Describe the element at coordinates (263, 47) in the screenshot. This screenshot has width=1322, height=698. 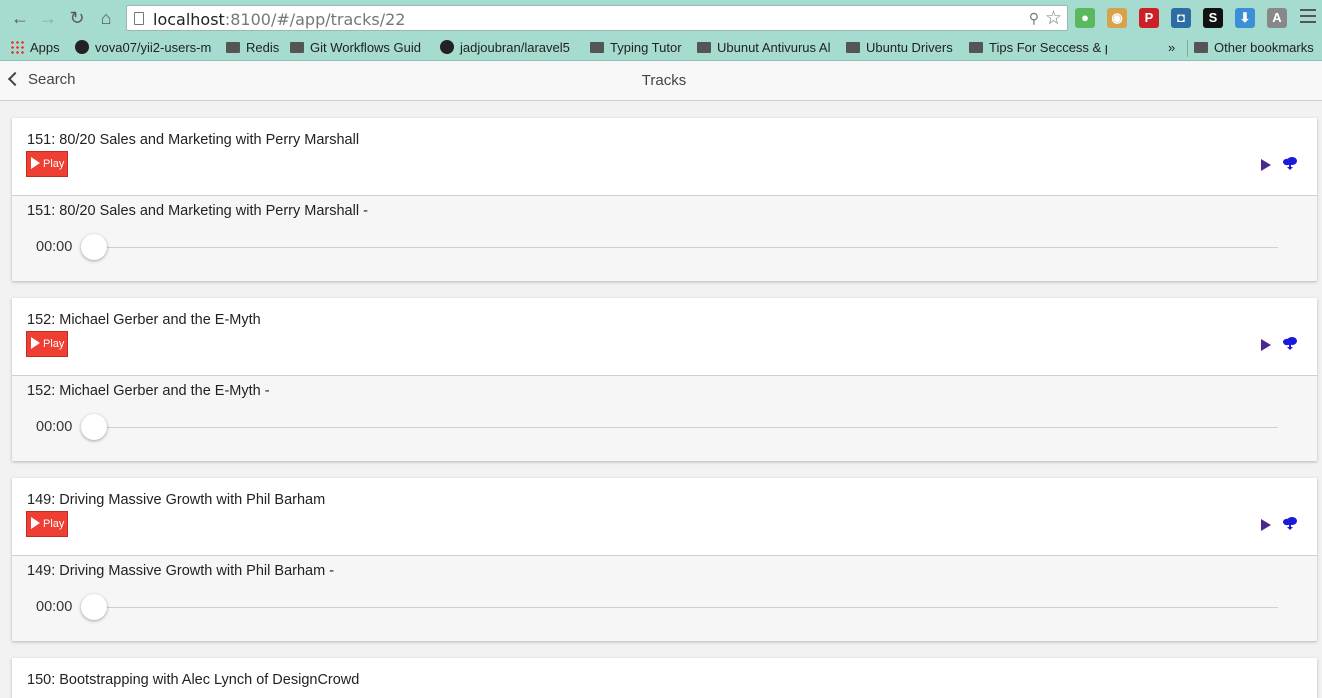
I see `bookmark-label: Redis` at that location.